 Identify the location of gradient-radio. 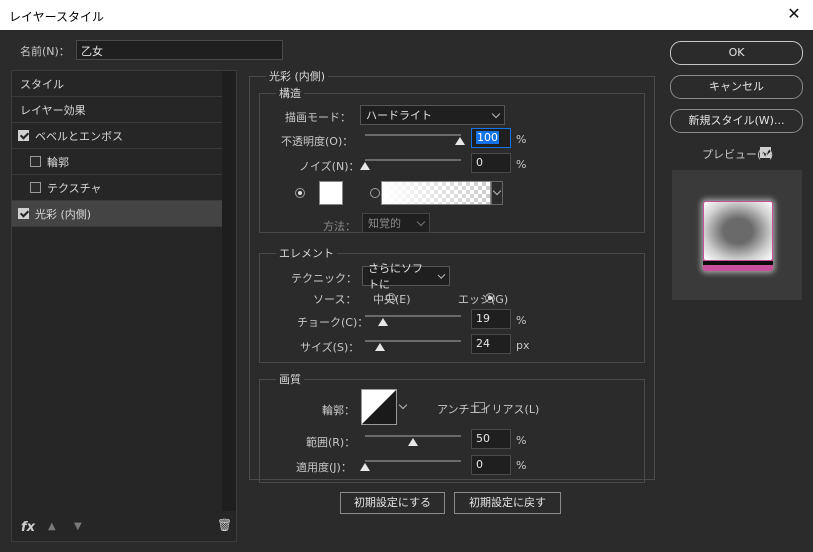
(374, 193).